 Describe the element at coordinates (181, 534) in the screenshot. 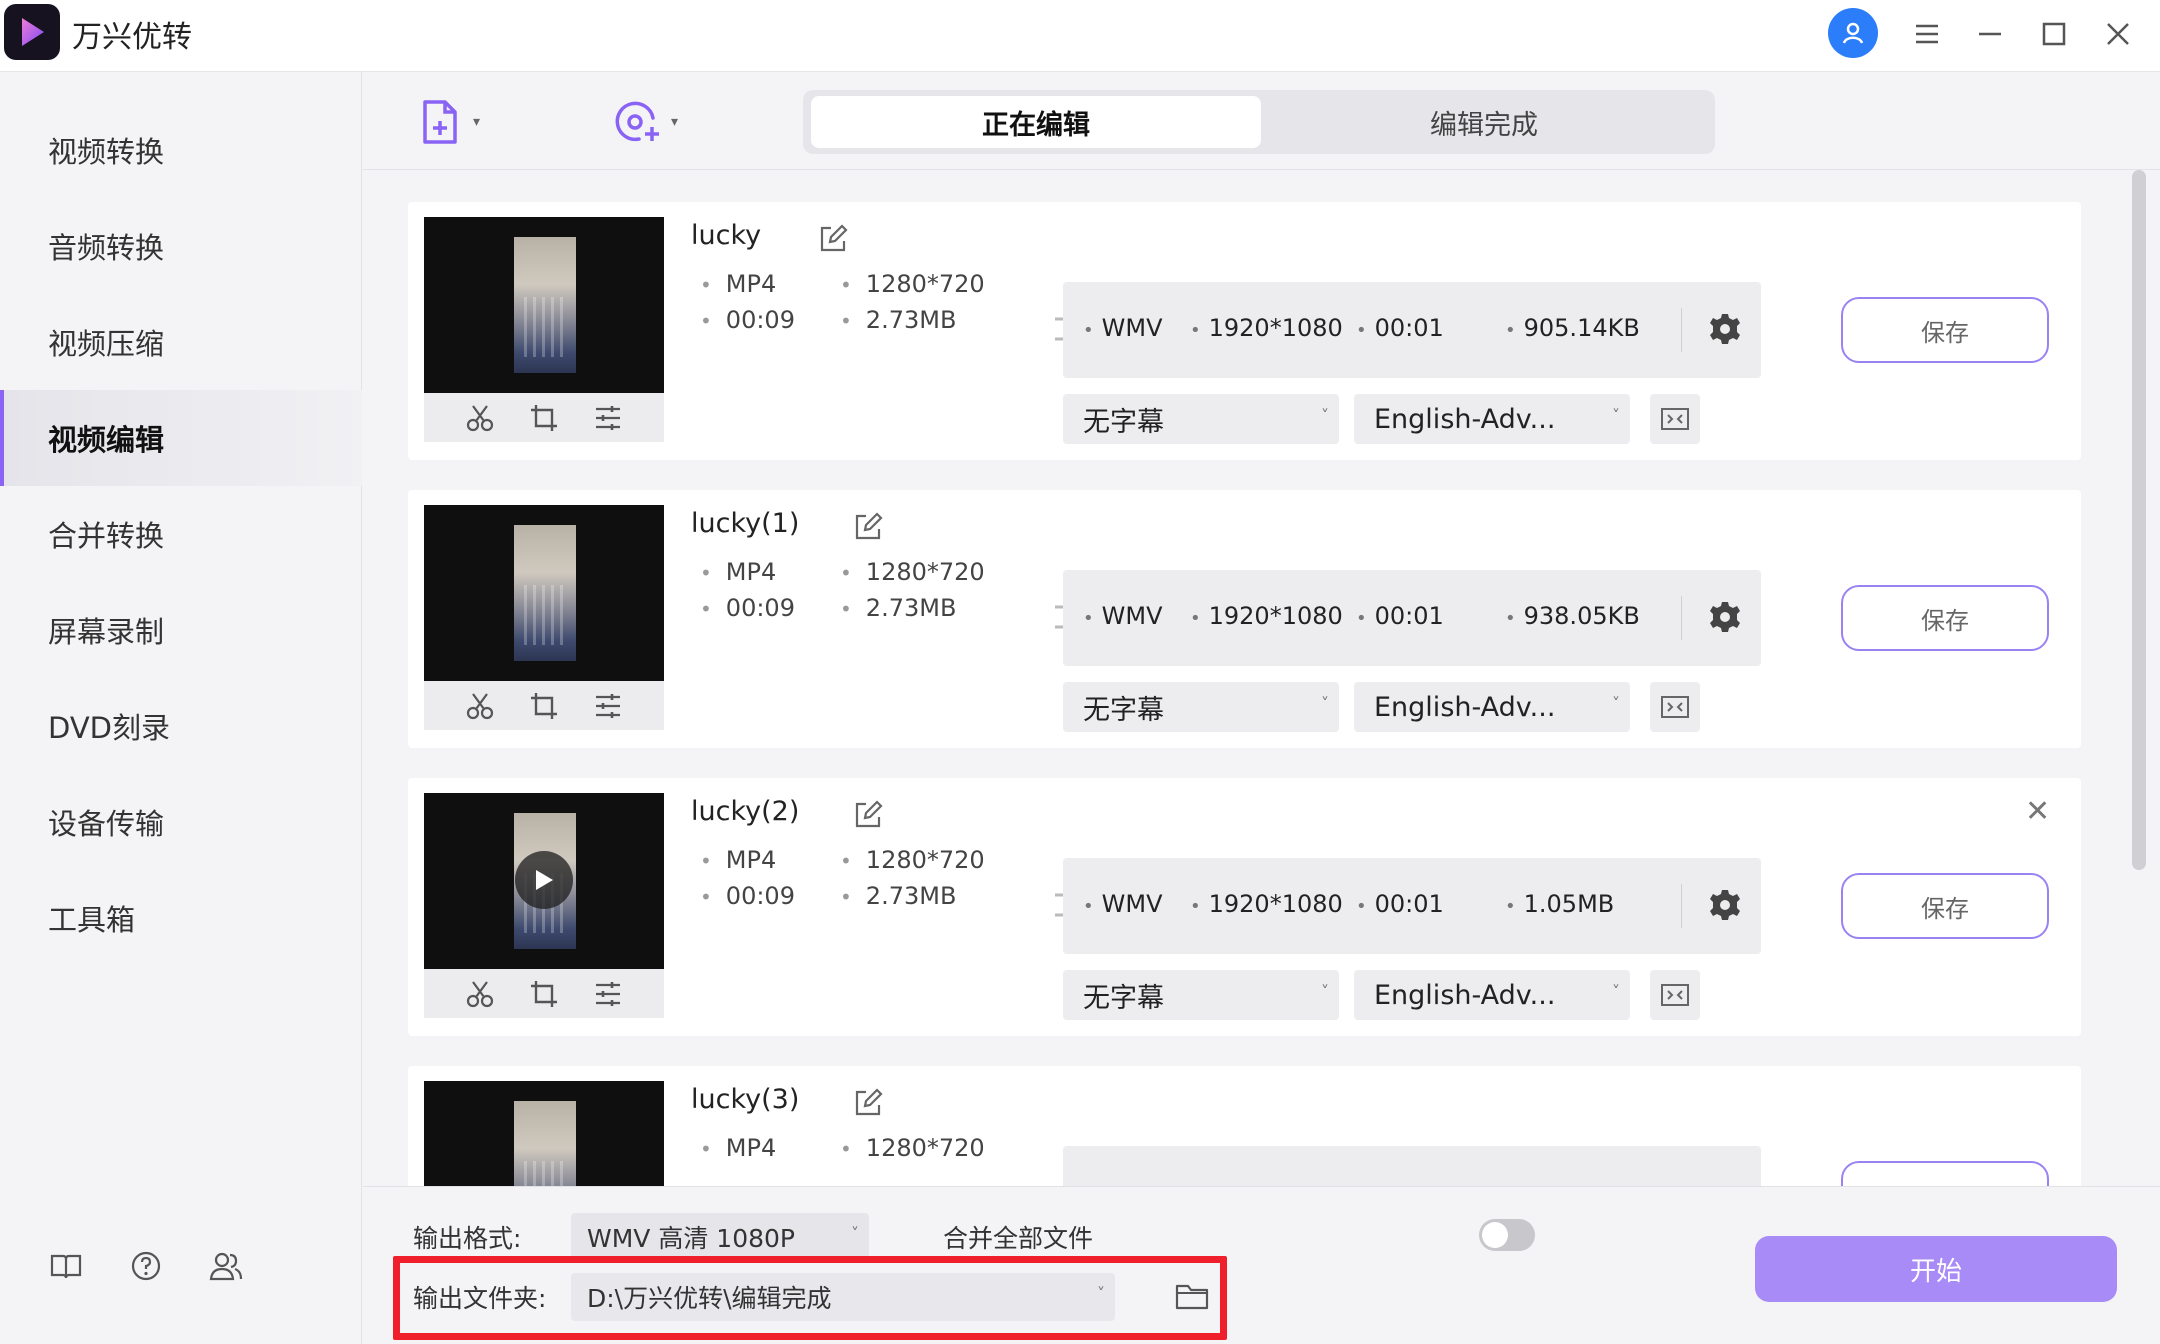

I see `sidebar-item-merge: 合并转换` at that location.